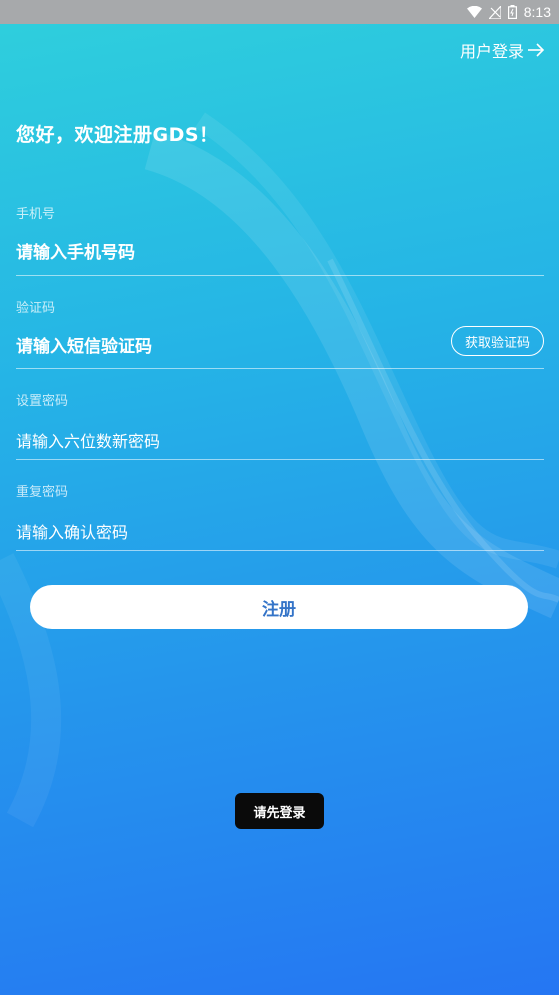 This screenshot has width=559, height=995. Describe the element at coordinates (474, 12) in the screenshot. I see `wifi-icon` at that location.